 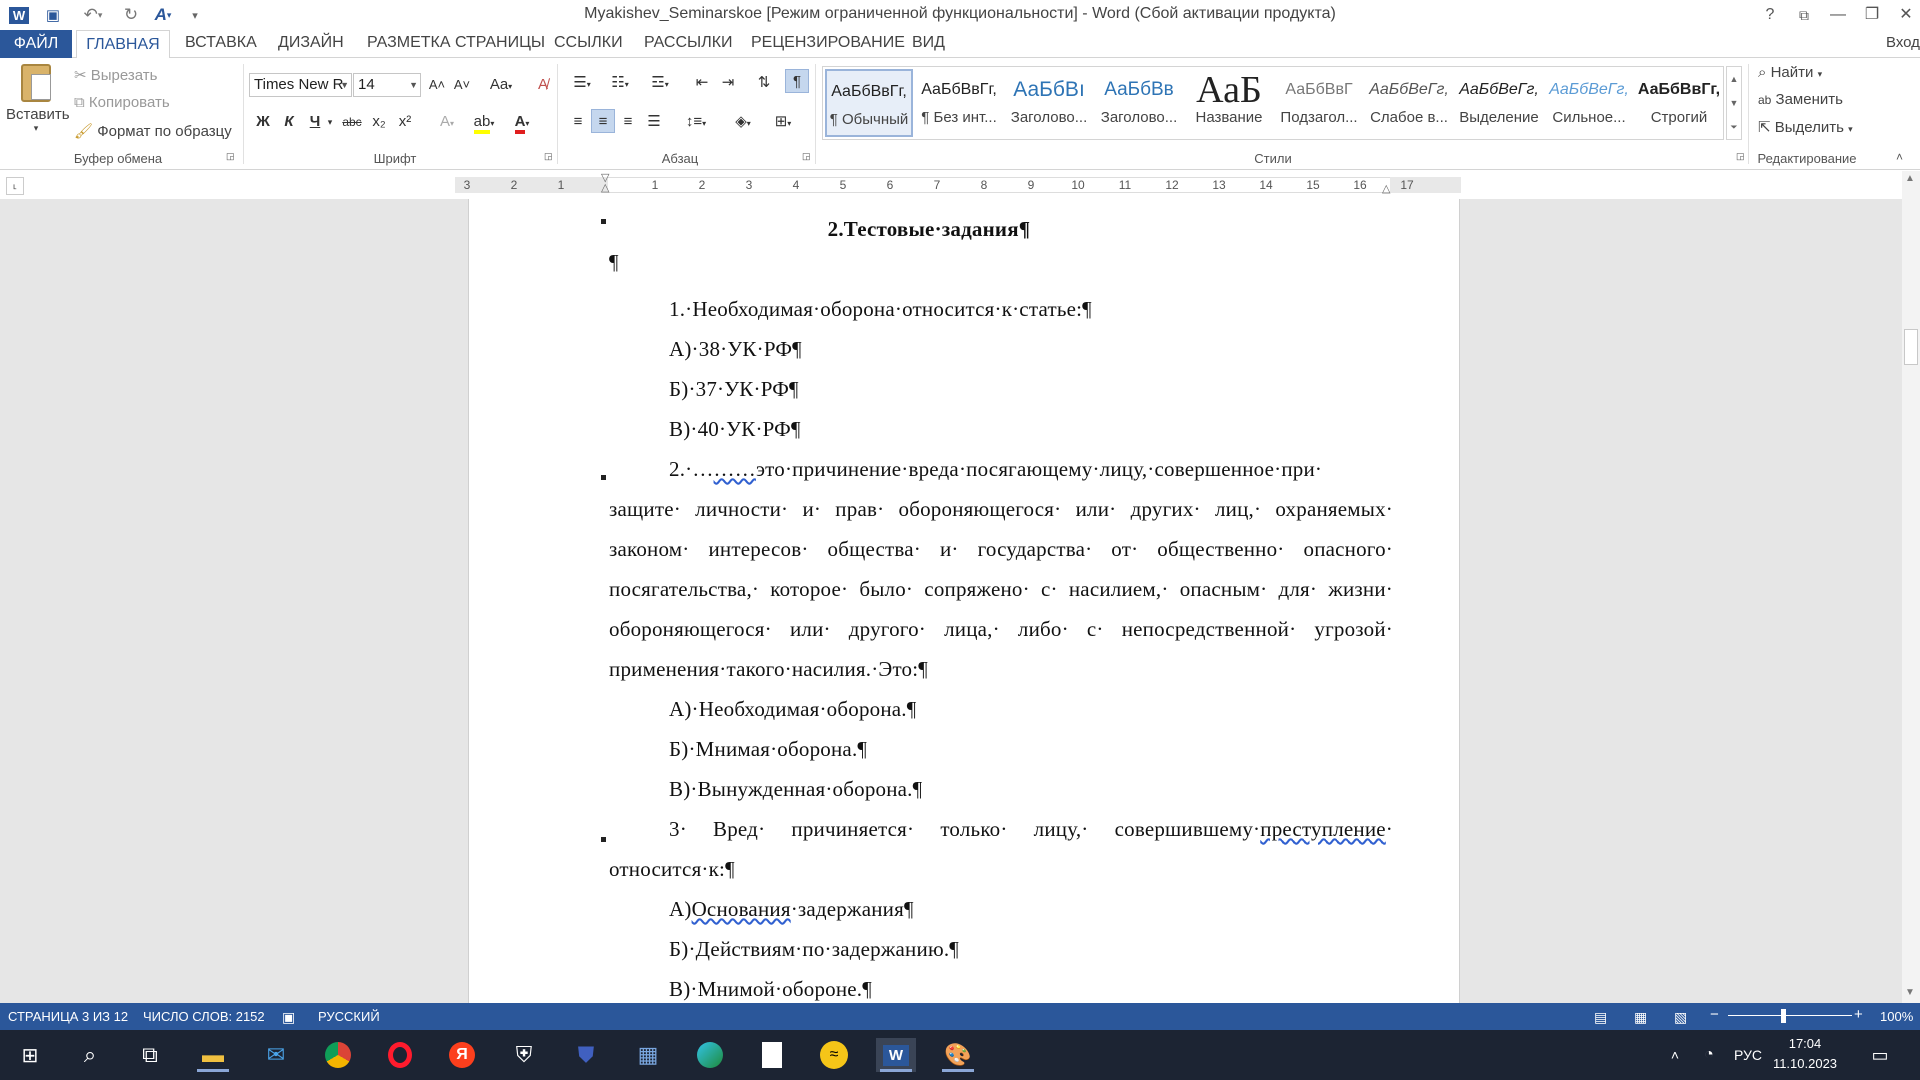 What do you see at coordinates (1896, 1016) in the screenshot?
I see `zoom-level: 100%` at bounding box center [1896, 1016].